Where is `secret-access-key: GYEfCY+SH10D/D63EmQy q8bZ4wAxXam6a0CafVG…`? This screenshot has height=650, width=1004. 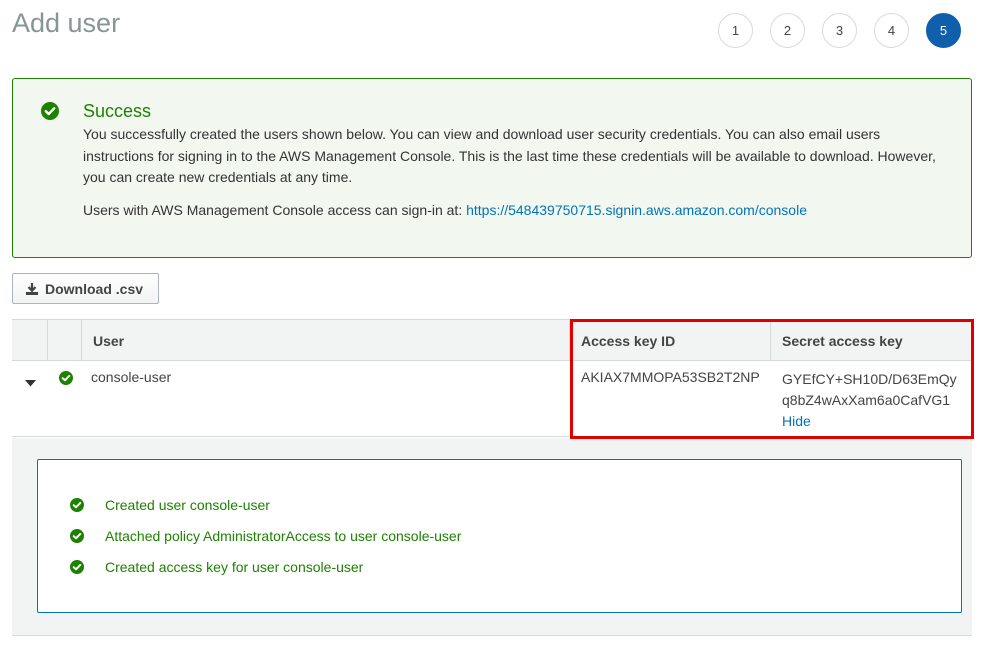 secret-access-key: GYEfCY+SH10D/D63EmQy q8bZ4wAxXam6a0CafVG… is located at coordinates (869, 400).